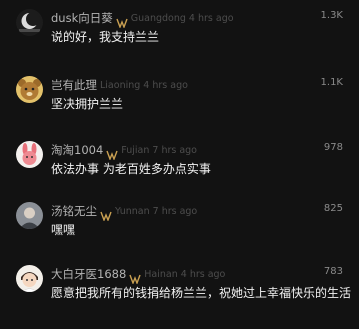  Describe the element at coordinates (333, 147) in the screenshot. I see `like-count: 978` at that location.